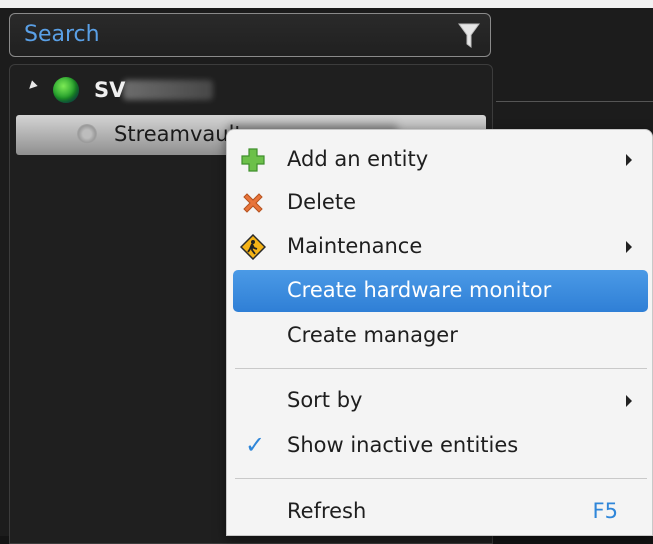 Image resolution: width=653 pixels, height=544 pixels. Describe the element at coordinates (440, 247) in the screenshot. I see `menu-item-maintenance: Maintenance` at that location.